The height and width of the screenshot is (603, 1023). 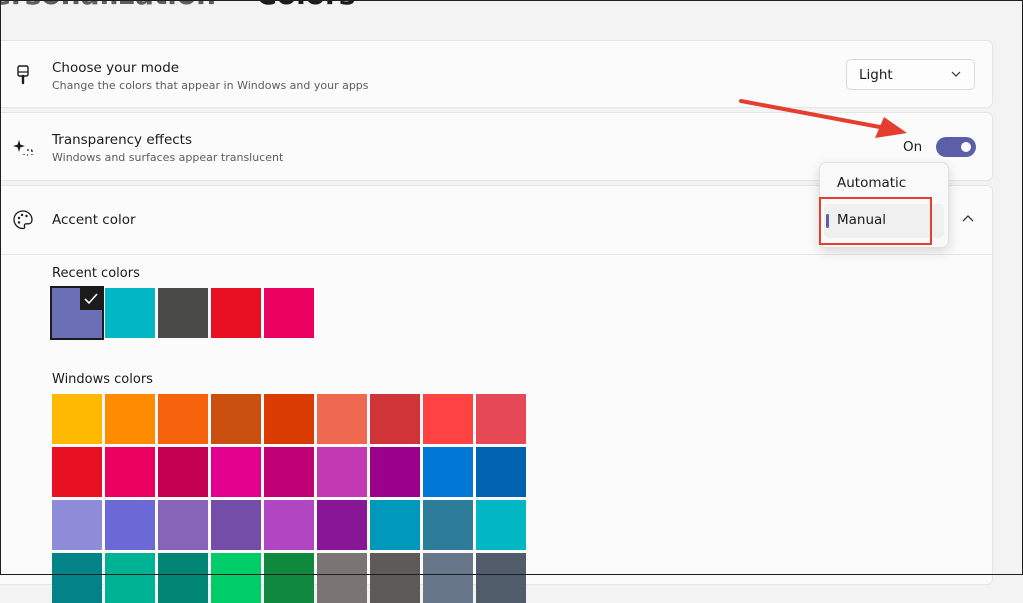 What do you see at coordinates (966, 147) in the screenshot?
I see `toggle-knob` at bounding box center [966, 147].